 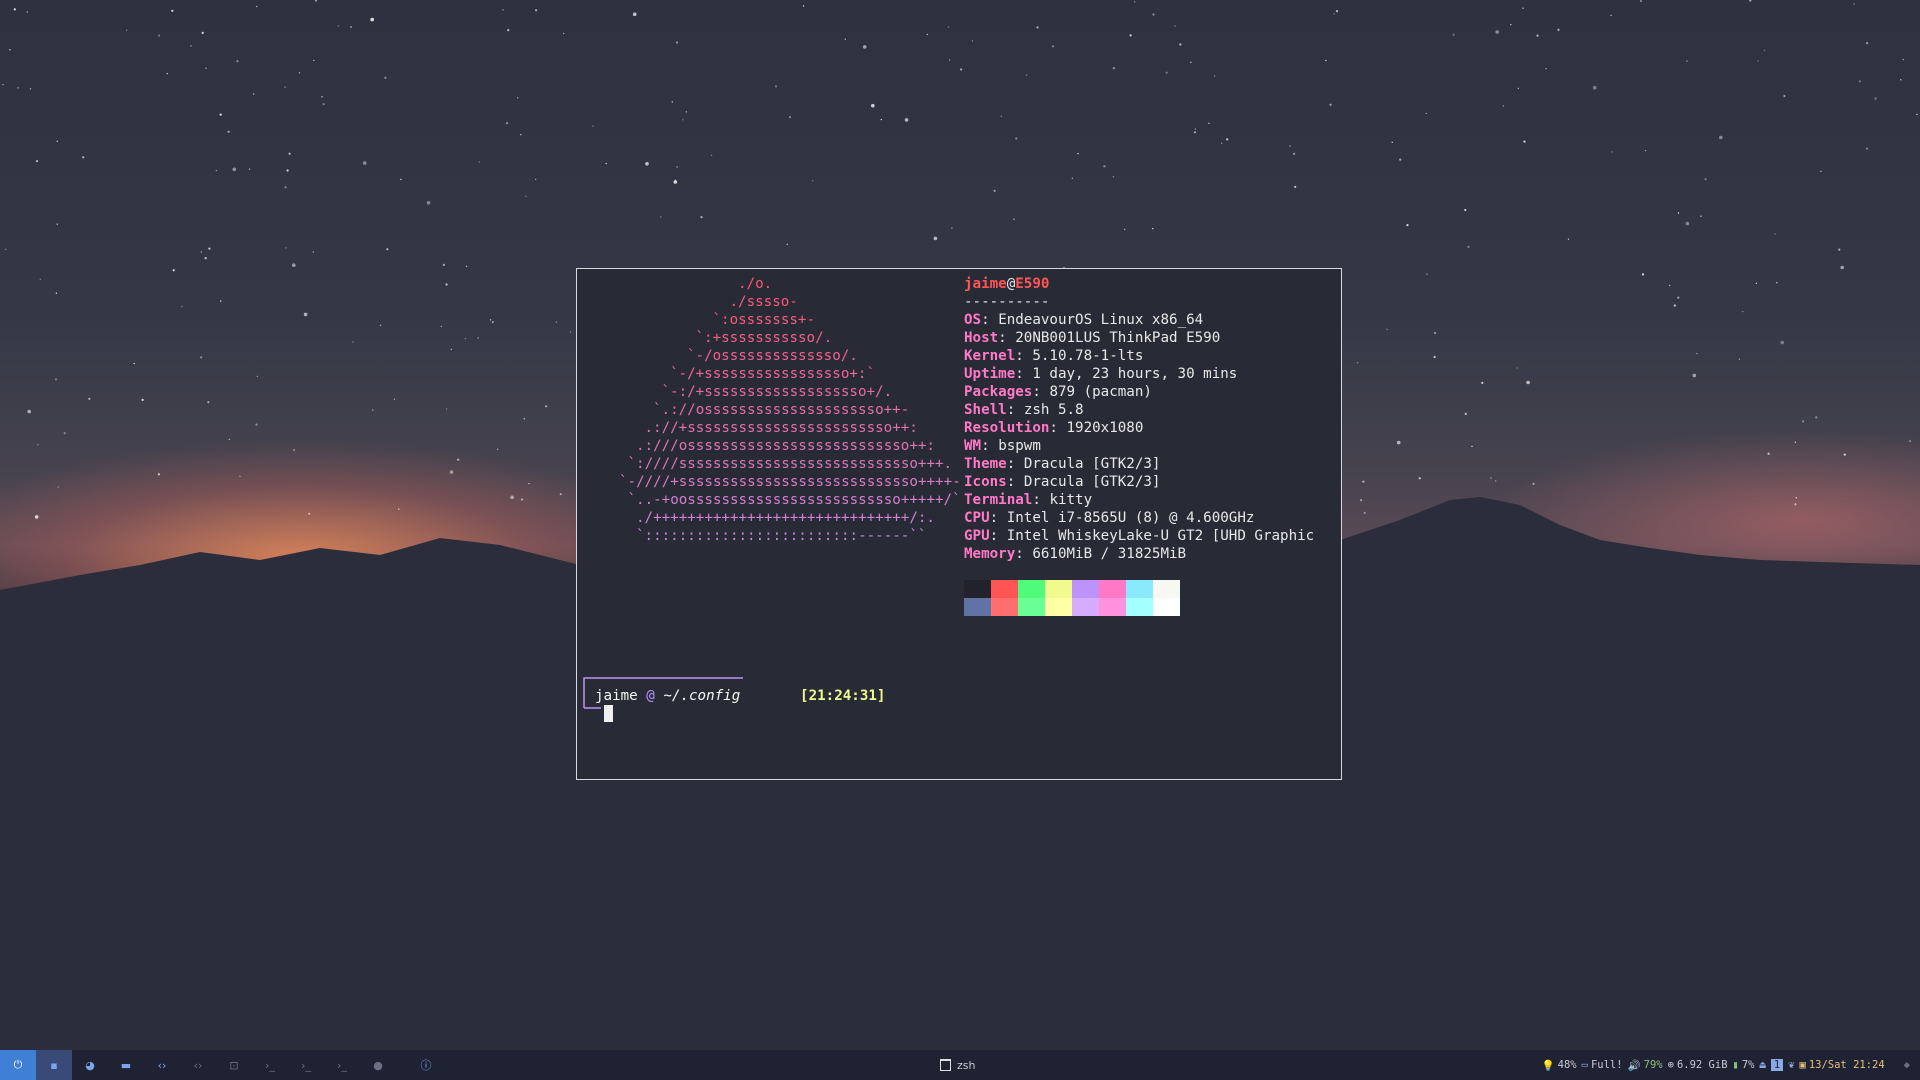 I want to click on code-alt-icon: ‹›, so click(x=198, y=1065).